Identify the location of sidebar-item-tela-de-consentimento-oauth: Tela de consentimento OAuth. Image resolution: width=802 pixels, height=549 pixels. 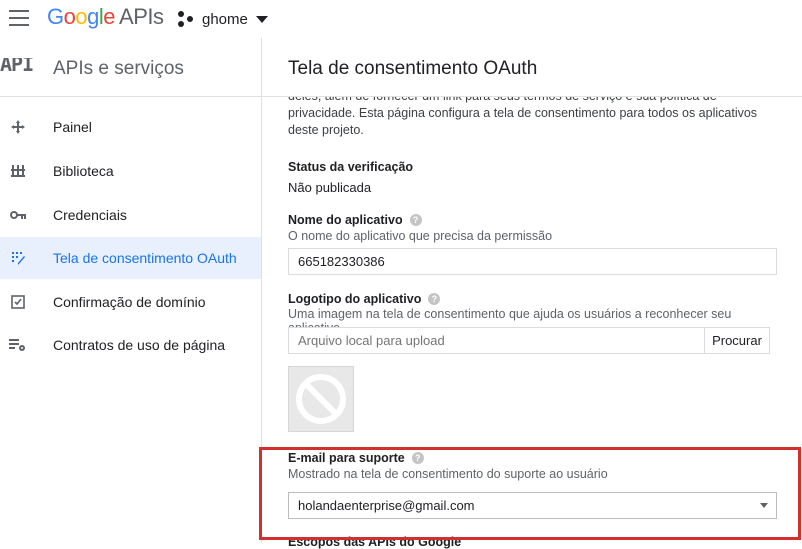
(130, 258).